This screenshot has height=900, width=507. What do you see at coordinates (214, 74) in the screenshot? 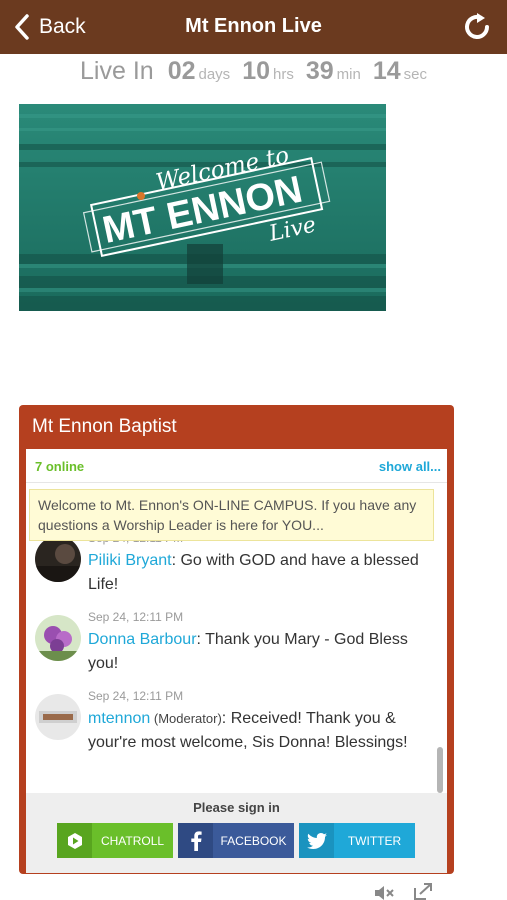
I see `countdown-days-unit: days` at bounding box center [214, 74].